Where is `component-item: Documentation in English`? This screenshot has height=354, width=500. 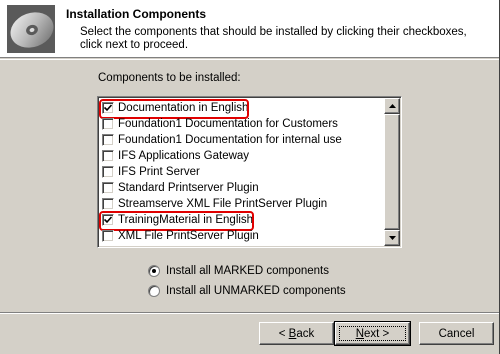 component-item: Documentation in English is located at coordinates (241, 109).